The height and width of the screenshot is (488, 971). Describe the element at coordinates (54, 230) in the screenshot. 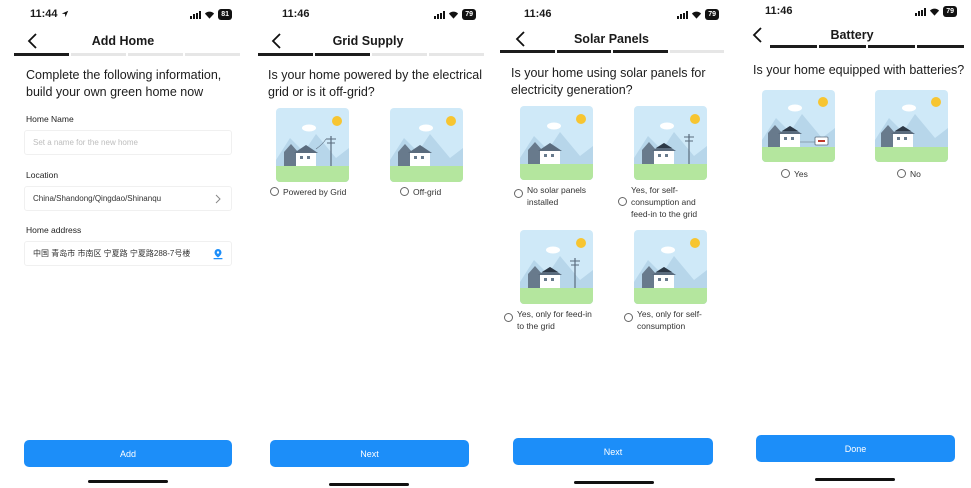

I see `home-address-label: Home address` at that location.